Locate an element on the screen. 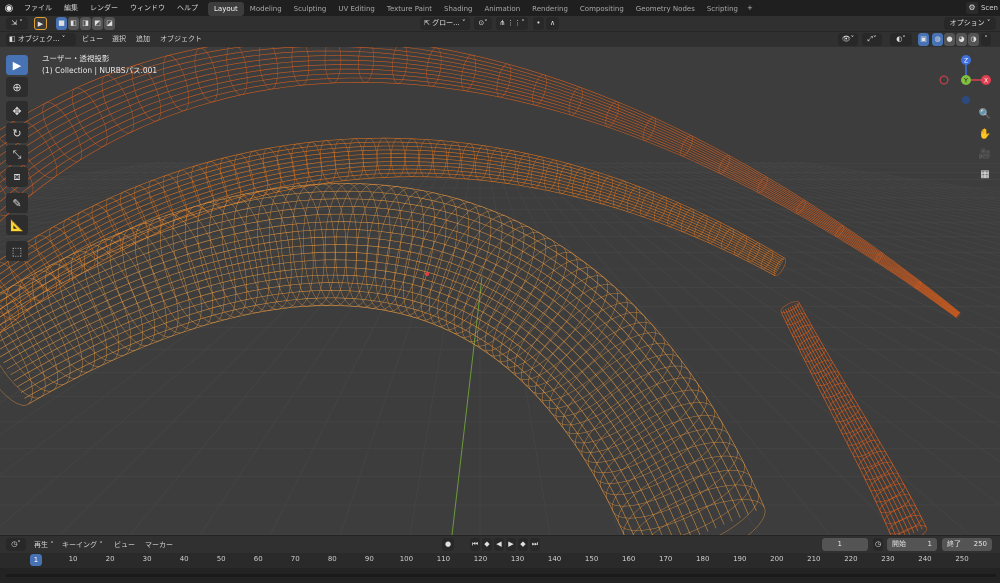 This screenshot has height=583, width=1000. select-tool-icon: ▶ is located at coordinates (17, 65).